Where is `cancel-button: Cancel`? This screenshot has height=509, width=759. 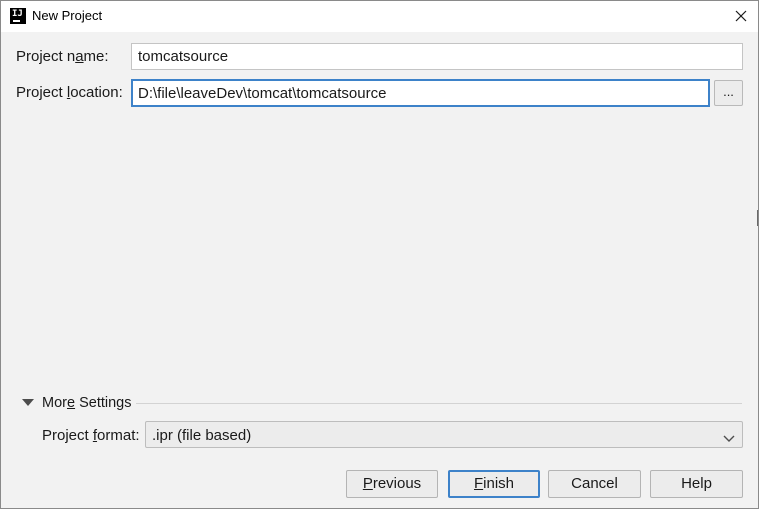
cancel-button: Cancel is located at coordinates (594, 484).